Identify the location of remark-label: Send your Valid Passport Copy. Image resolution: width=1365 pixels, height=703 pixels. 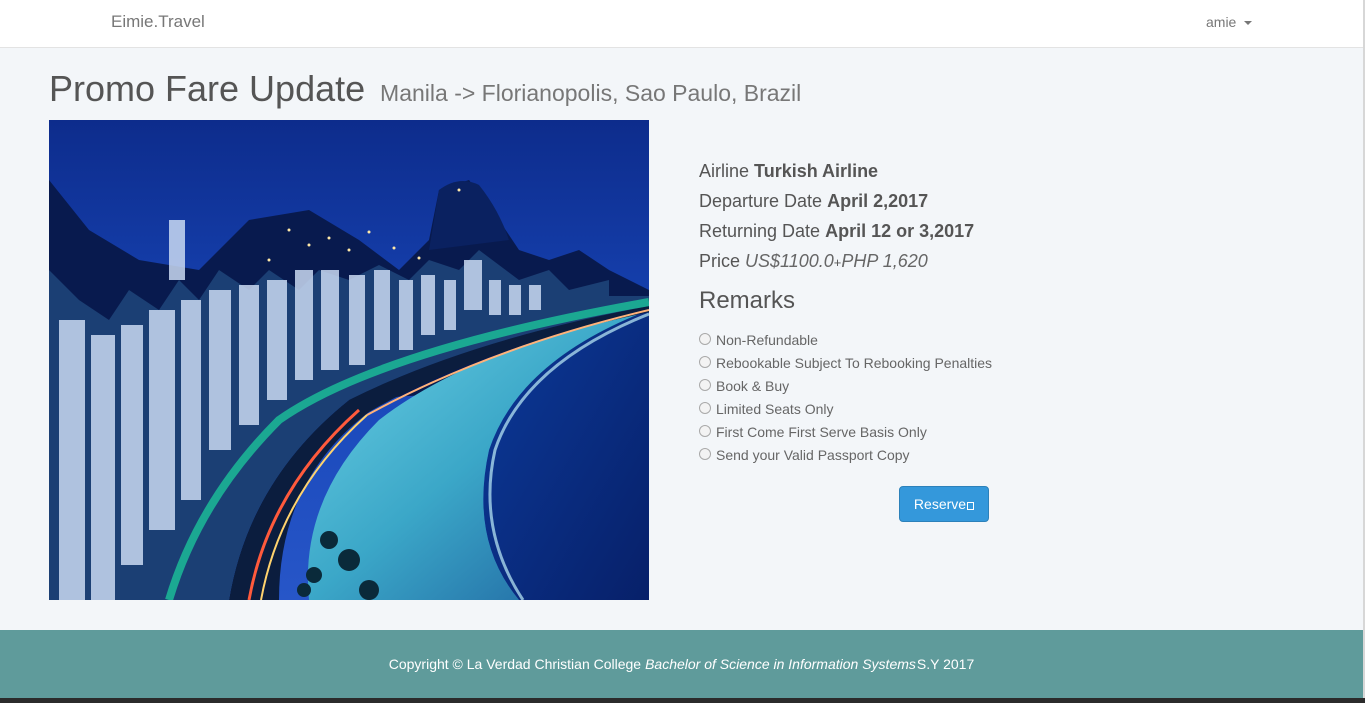
(813, 454).